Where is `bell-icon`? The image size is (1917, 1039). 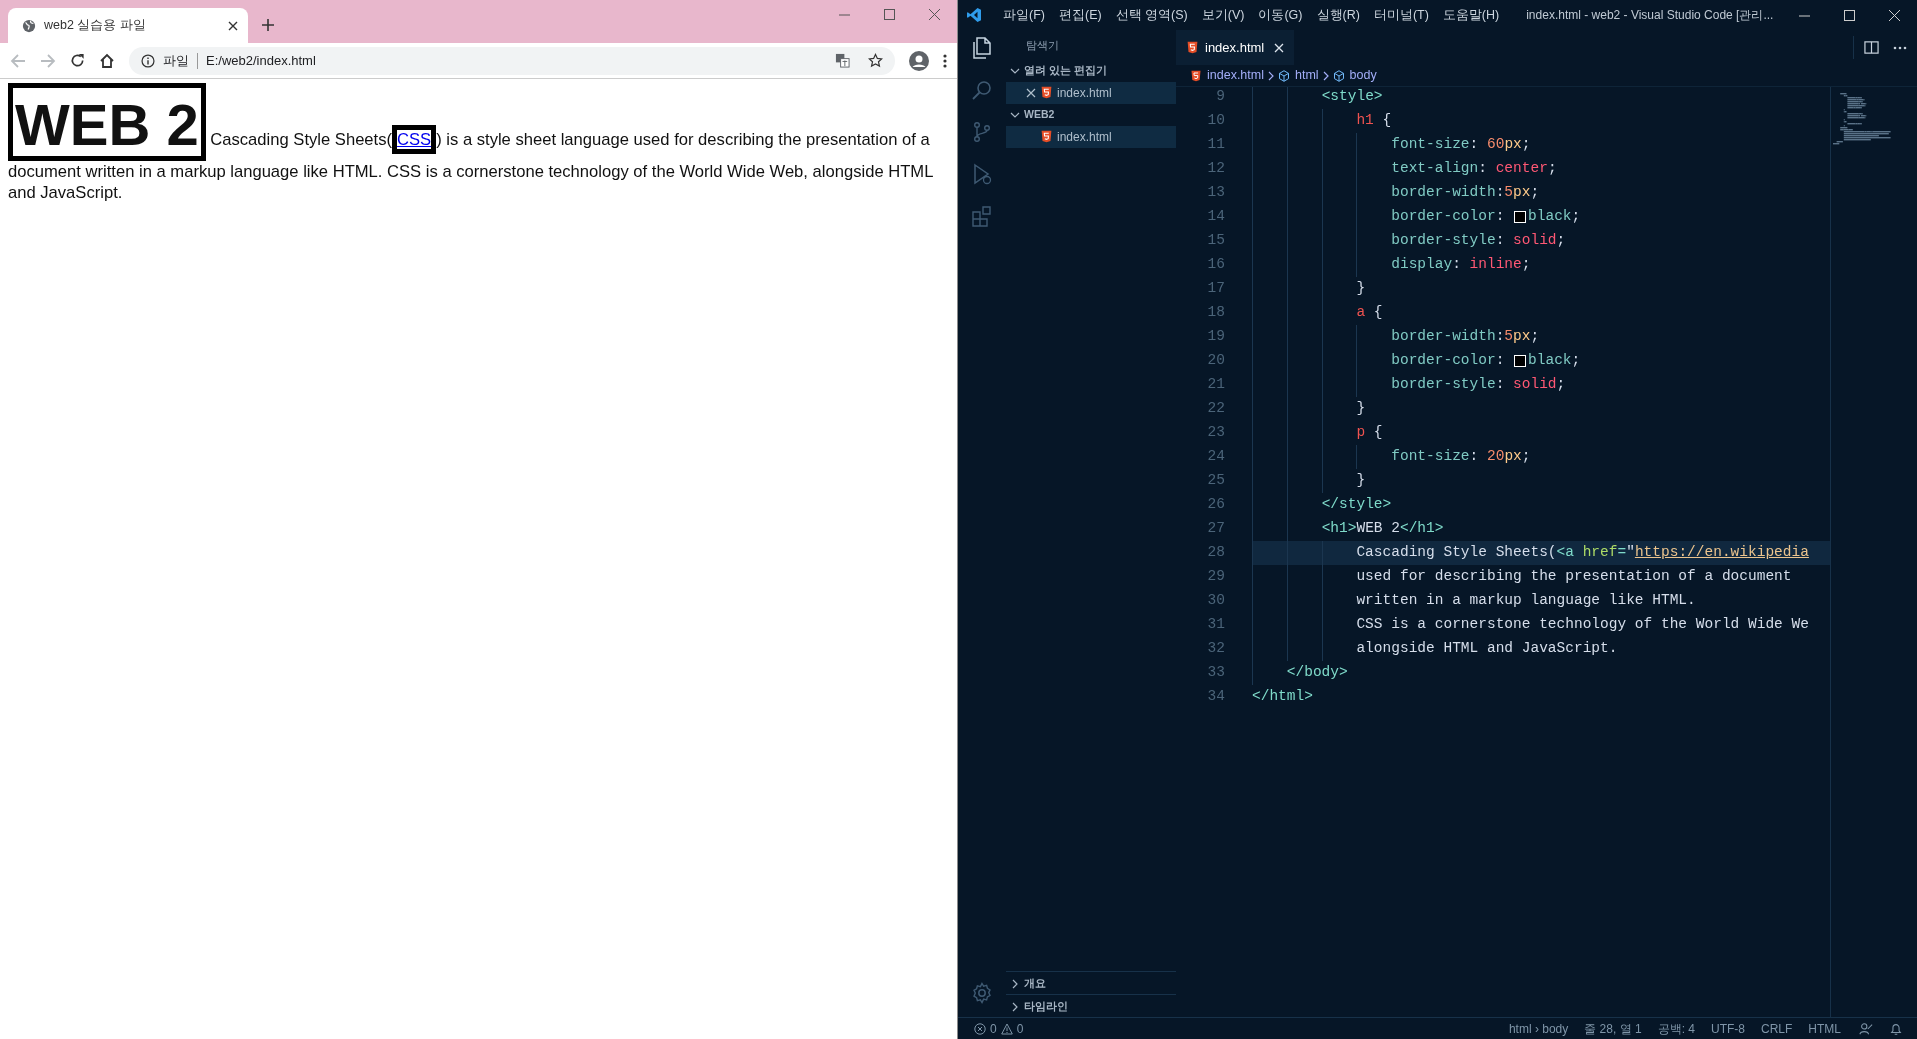
bell-icon is located at coordinates (1896, 1028).